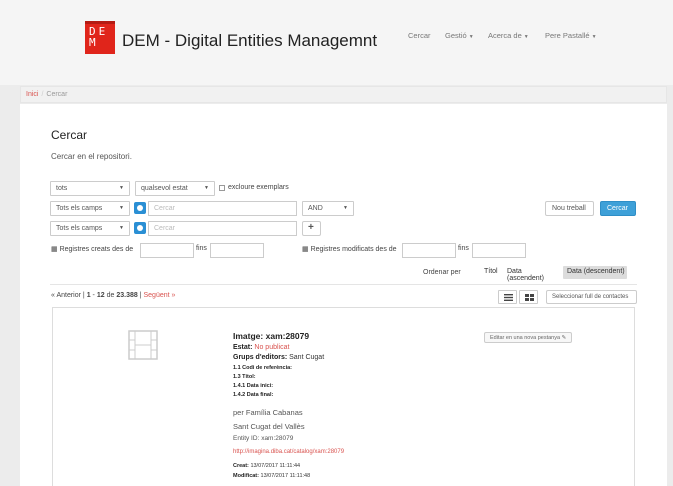 The height and width of the screenshot is (486, 673). I want to click on ref-code-label-text: 1.1 Codi de referència:, so click(262, 368).